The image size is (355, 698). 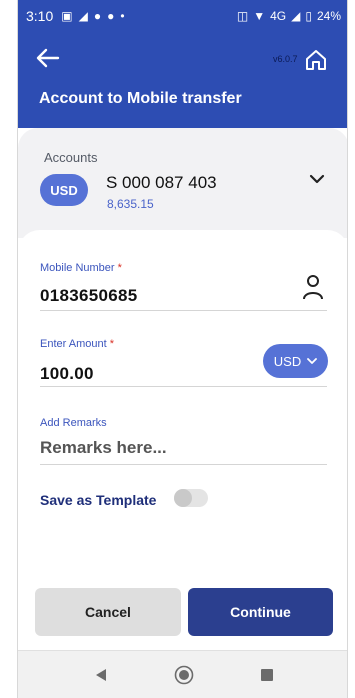 I want to click on account-selector: Accounts USD S 000 087 403 8,635.15, so click(x=182, y=183).